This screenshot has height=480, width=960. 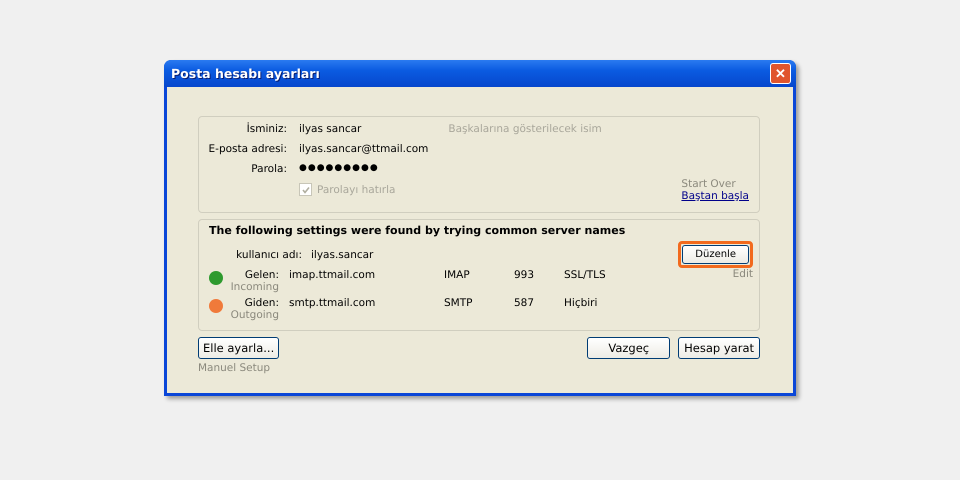 I want to click on server-protocol: SMTP, so click(x=459, y=303).